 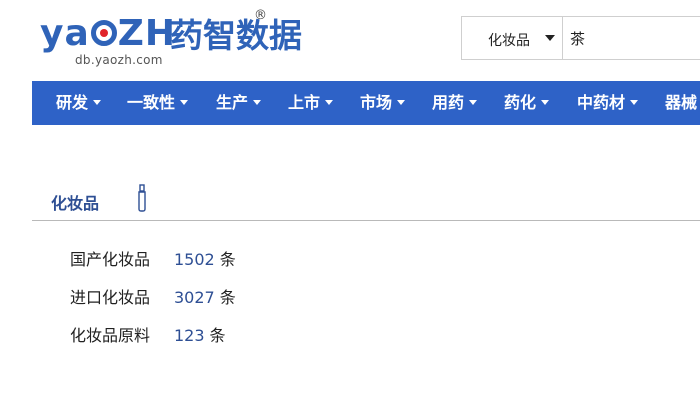 I want to click on nav-item-medication: 用药, so click(x=455, y=103).